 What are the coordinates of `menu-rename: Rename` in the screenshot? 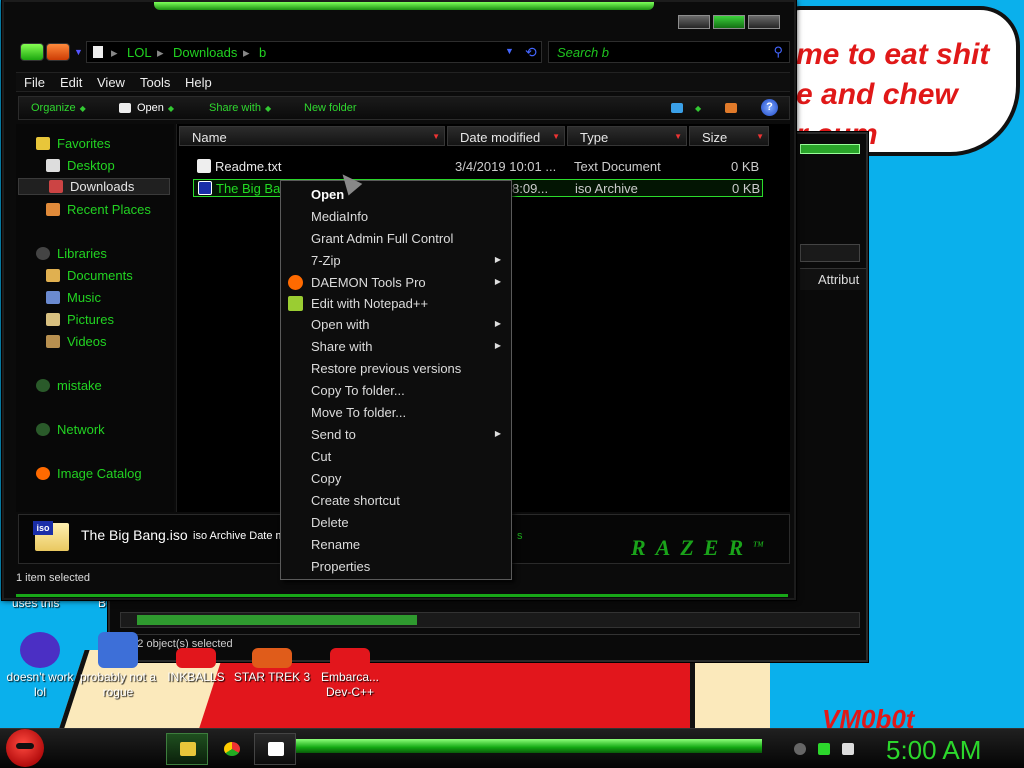 It's located at (396, 544).